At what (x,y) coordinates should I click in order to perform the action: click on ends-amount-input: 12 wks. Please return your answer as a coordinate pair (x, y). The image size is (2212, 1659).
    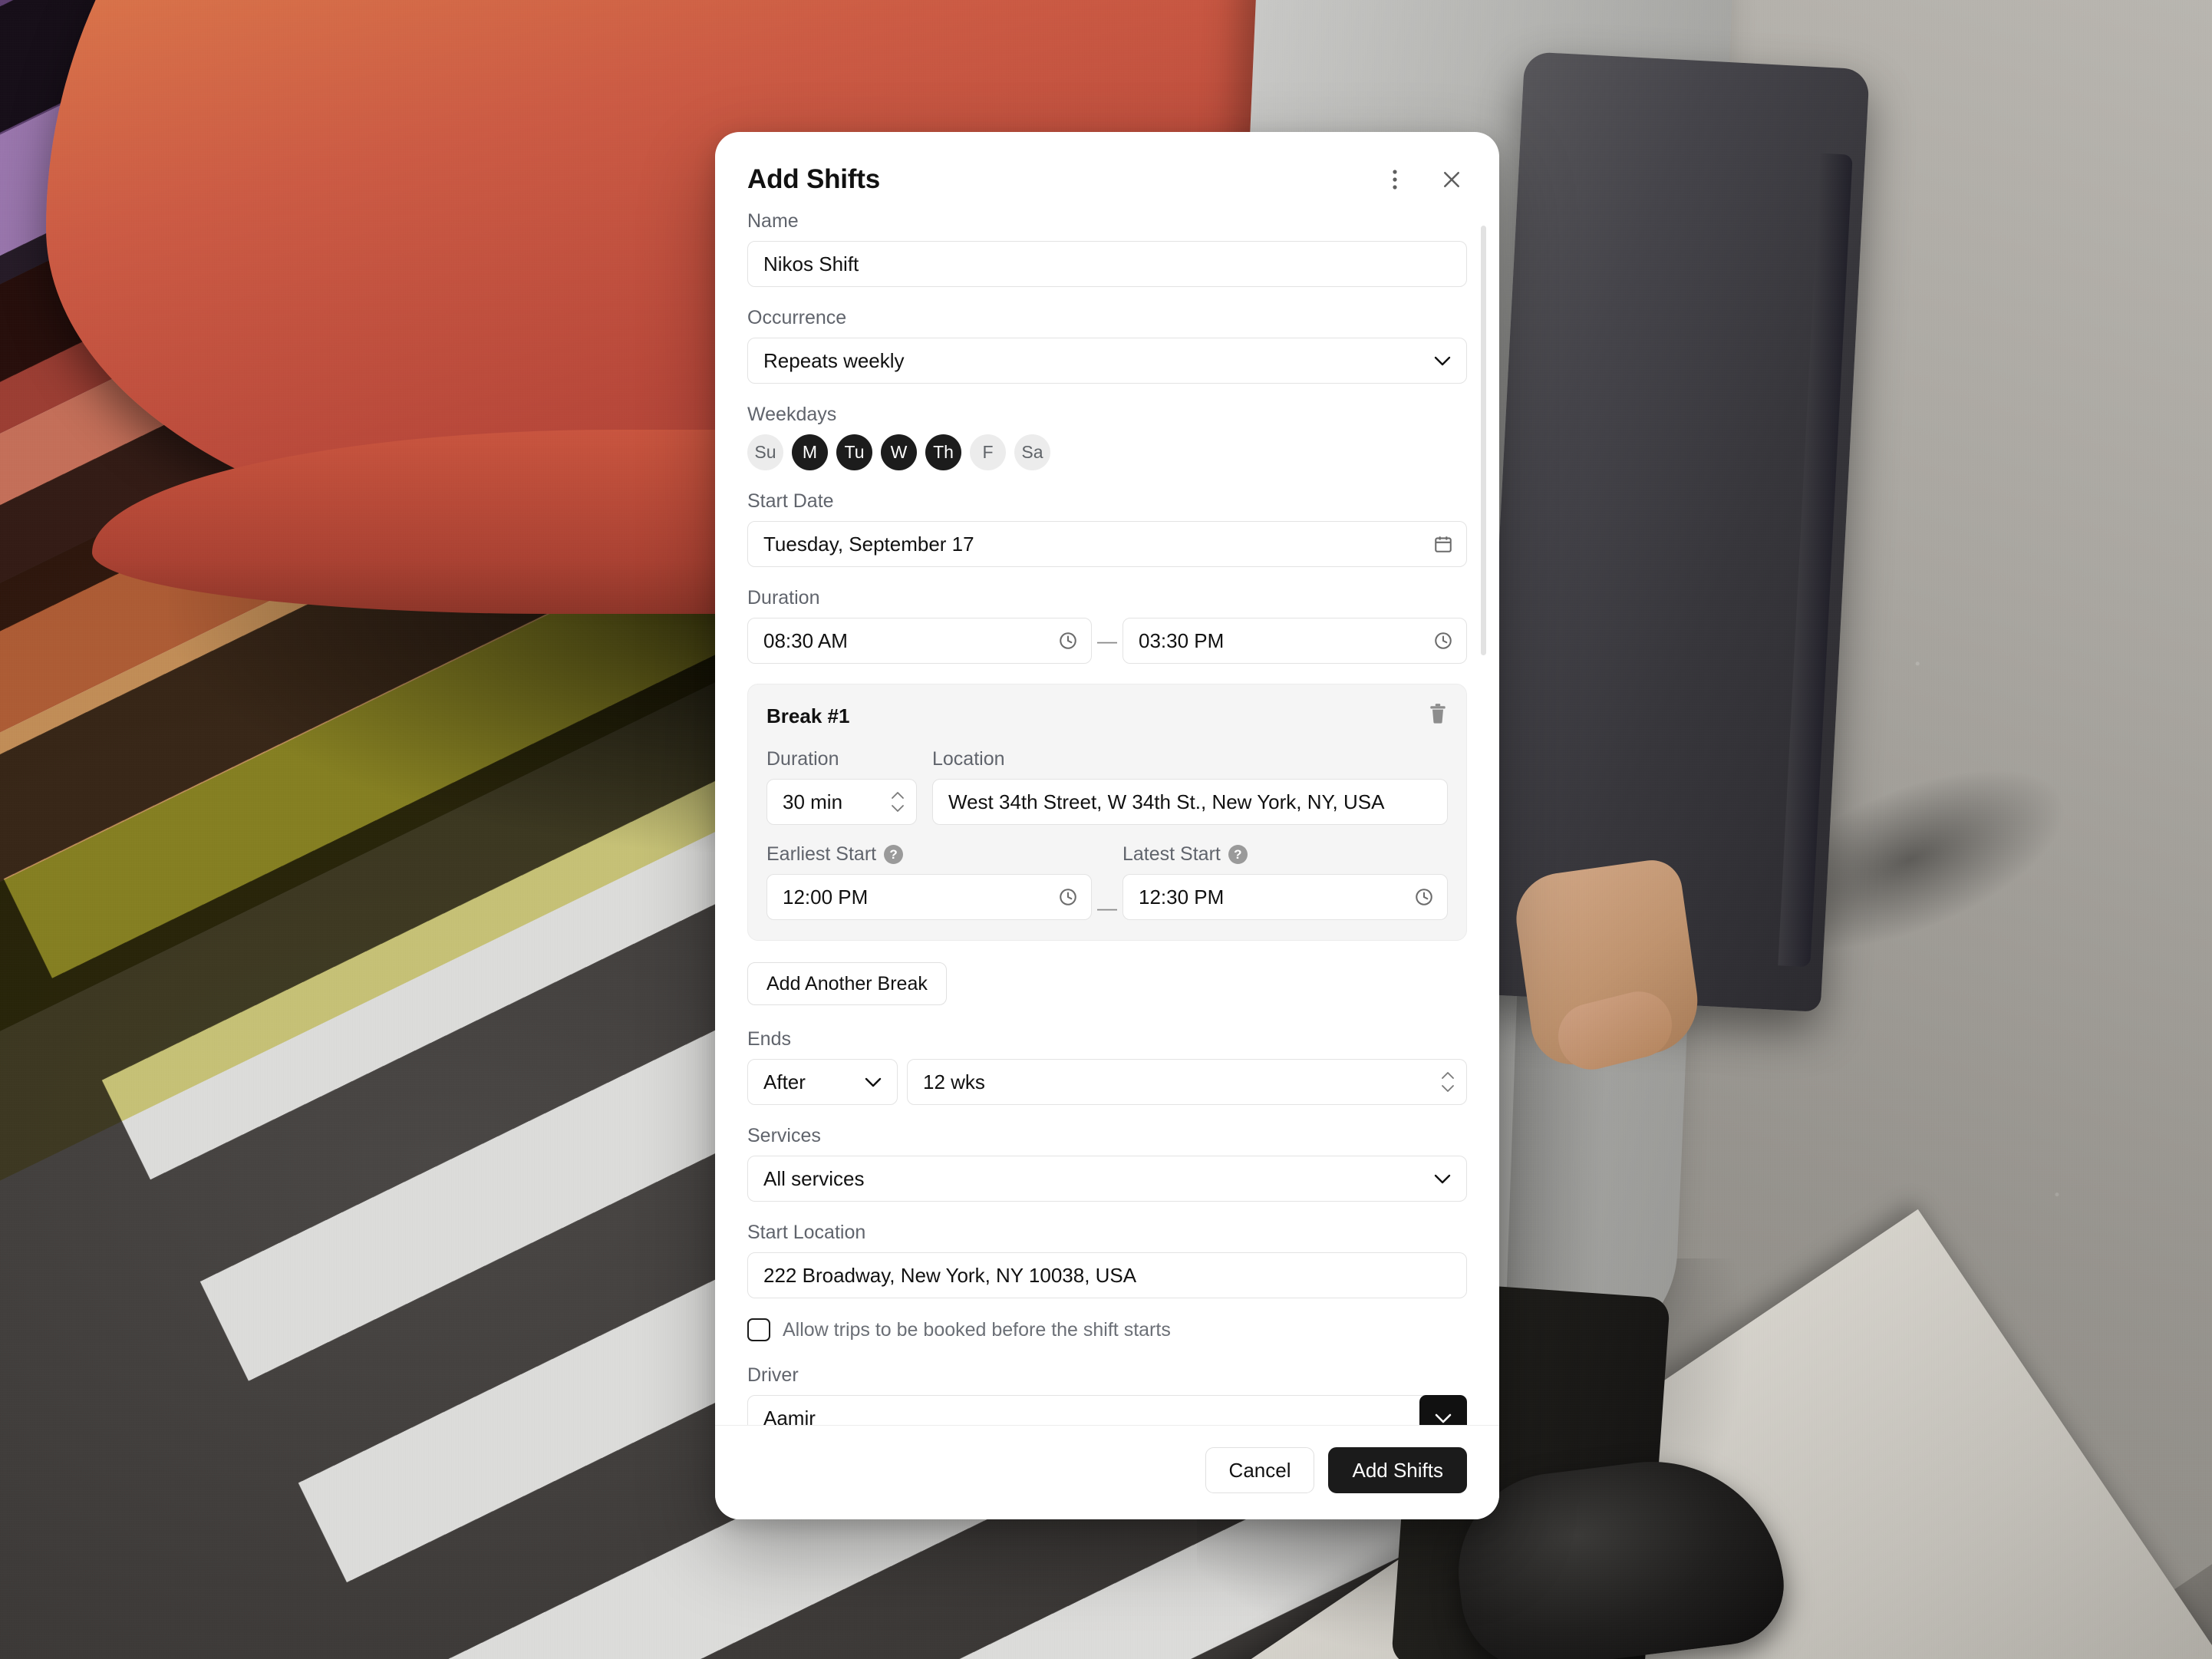
    Looking at the image, I should click on (1187, 1082).